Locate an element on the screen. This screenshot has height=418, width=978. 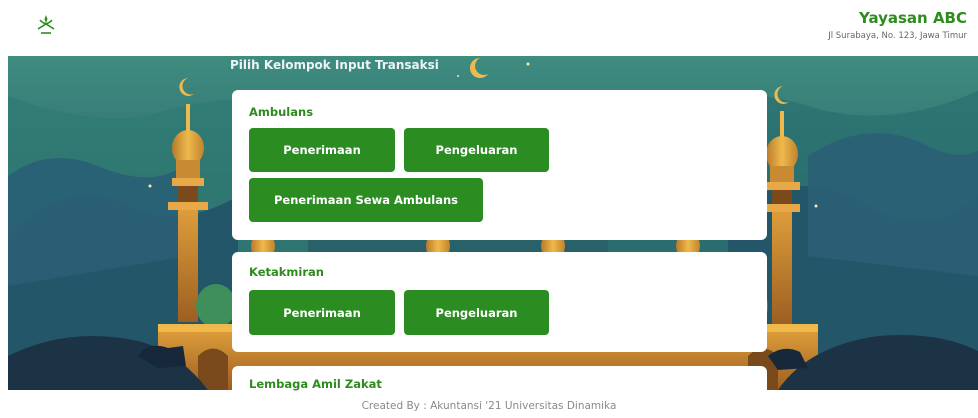
ketakmiran-pengeluaran-button: Pengeluaran is located at coordinates (476, 312).